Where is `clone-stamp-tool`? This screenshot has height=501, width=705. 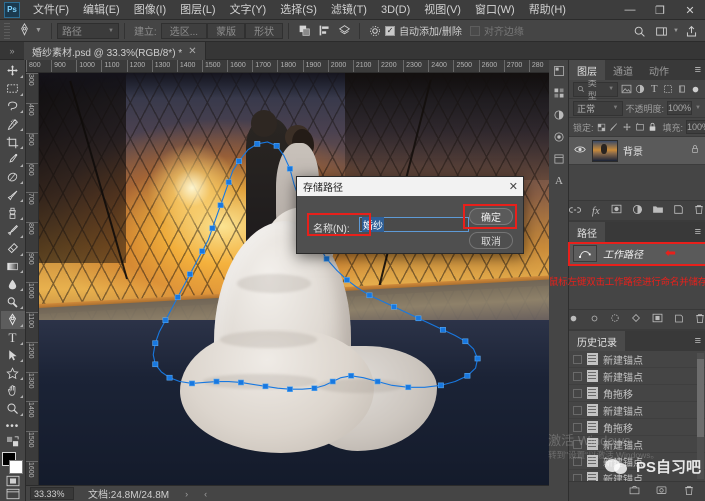 clone-stamp-tool is located at coordinates (13, 213).